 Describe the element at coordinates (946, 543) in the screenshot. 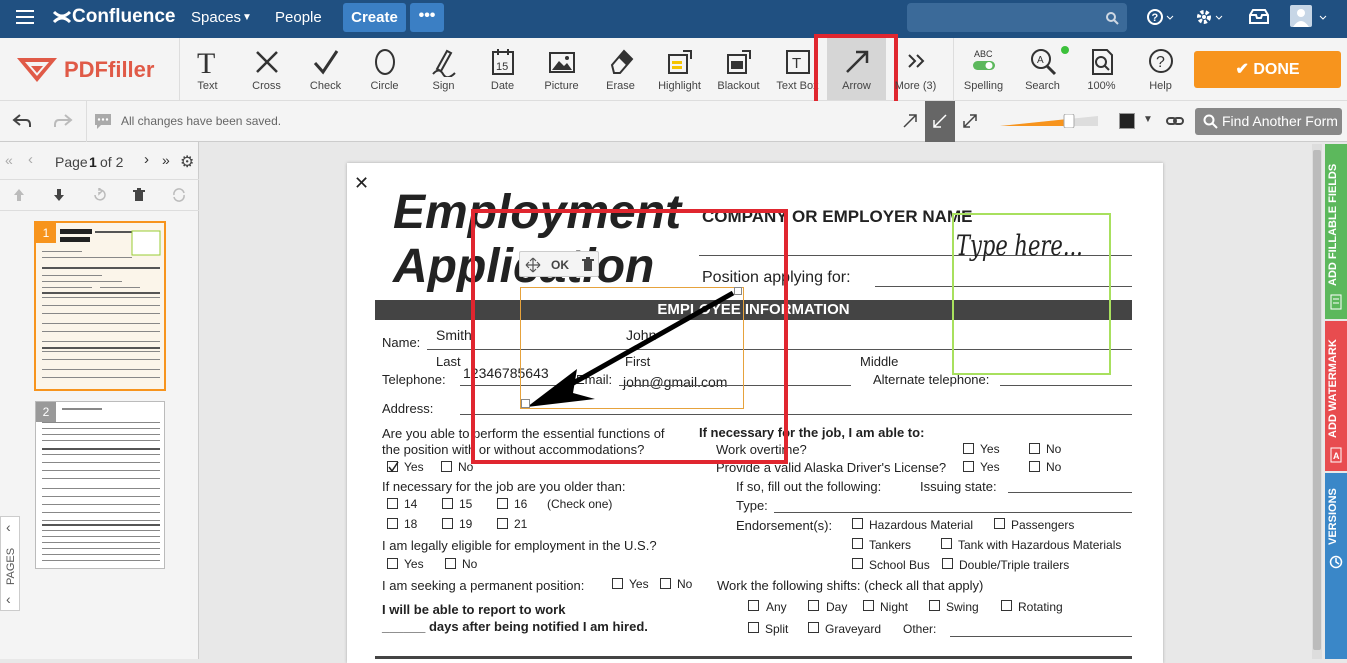

I see `checkbox-tank-hazmat` at that location.